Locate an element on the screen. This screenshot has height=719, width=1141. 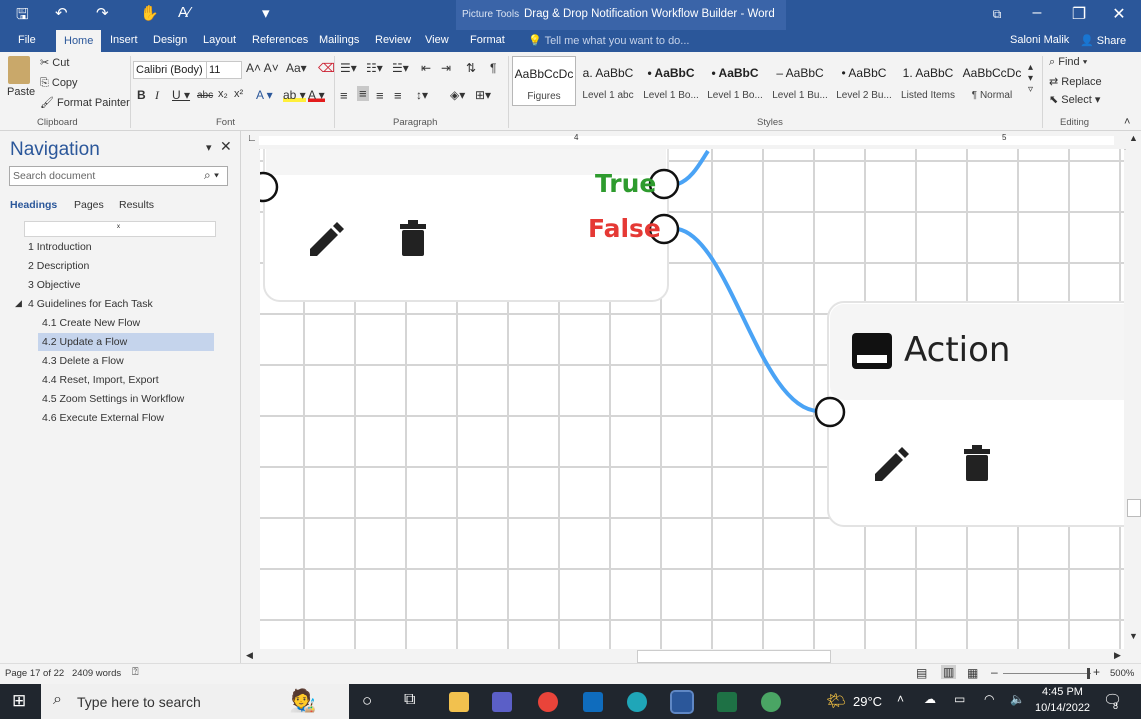
tab-insert: Insert is located at coordinates (124, 40).